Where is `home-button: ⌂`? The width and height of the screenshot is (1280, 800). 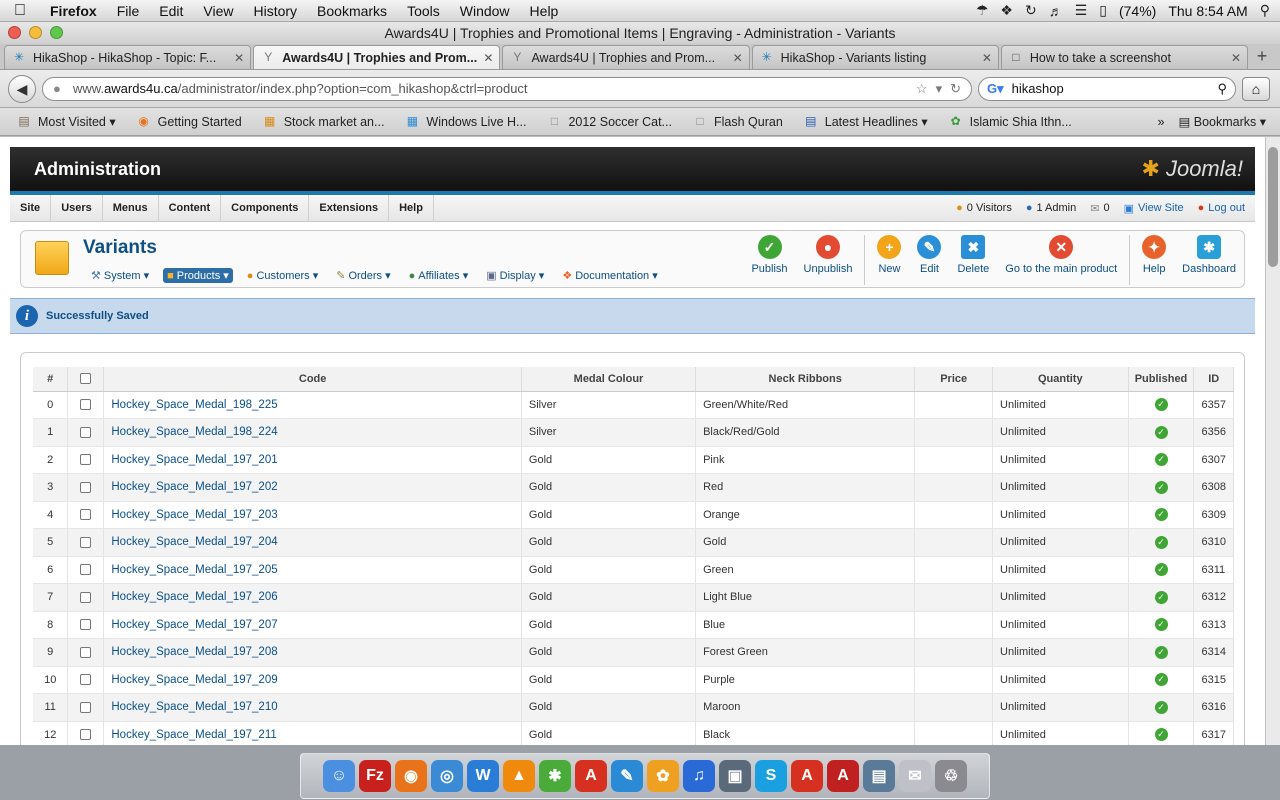
home-button: ⌂ is located at coordinates (1256, 88).